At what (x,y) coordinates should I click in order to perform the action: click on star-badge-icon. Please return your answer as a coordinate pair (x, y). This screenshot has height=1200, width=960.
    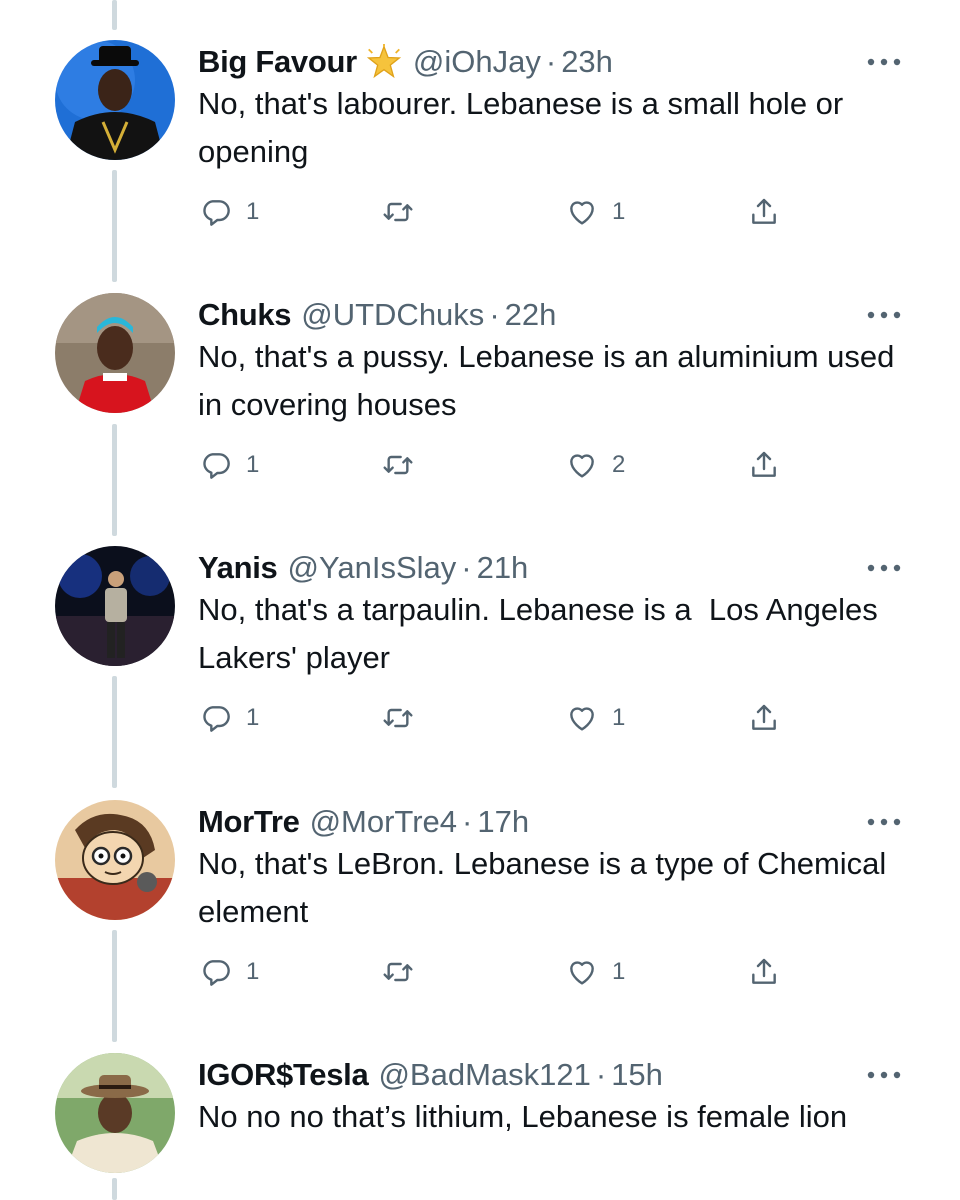
    Looking at the image, I should click on (384, 62).